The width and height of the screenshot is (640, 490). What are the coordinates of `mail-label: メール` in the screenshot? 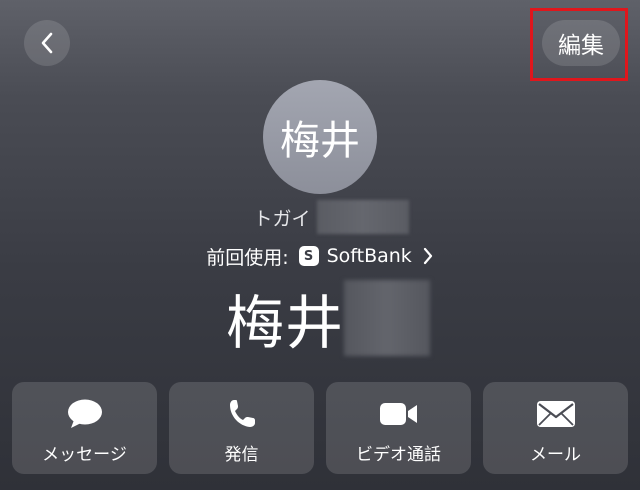 It's located at (555, 455).